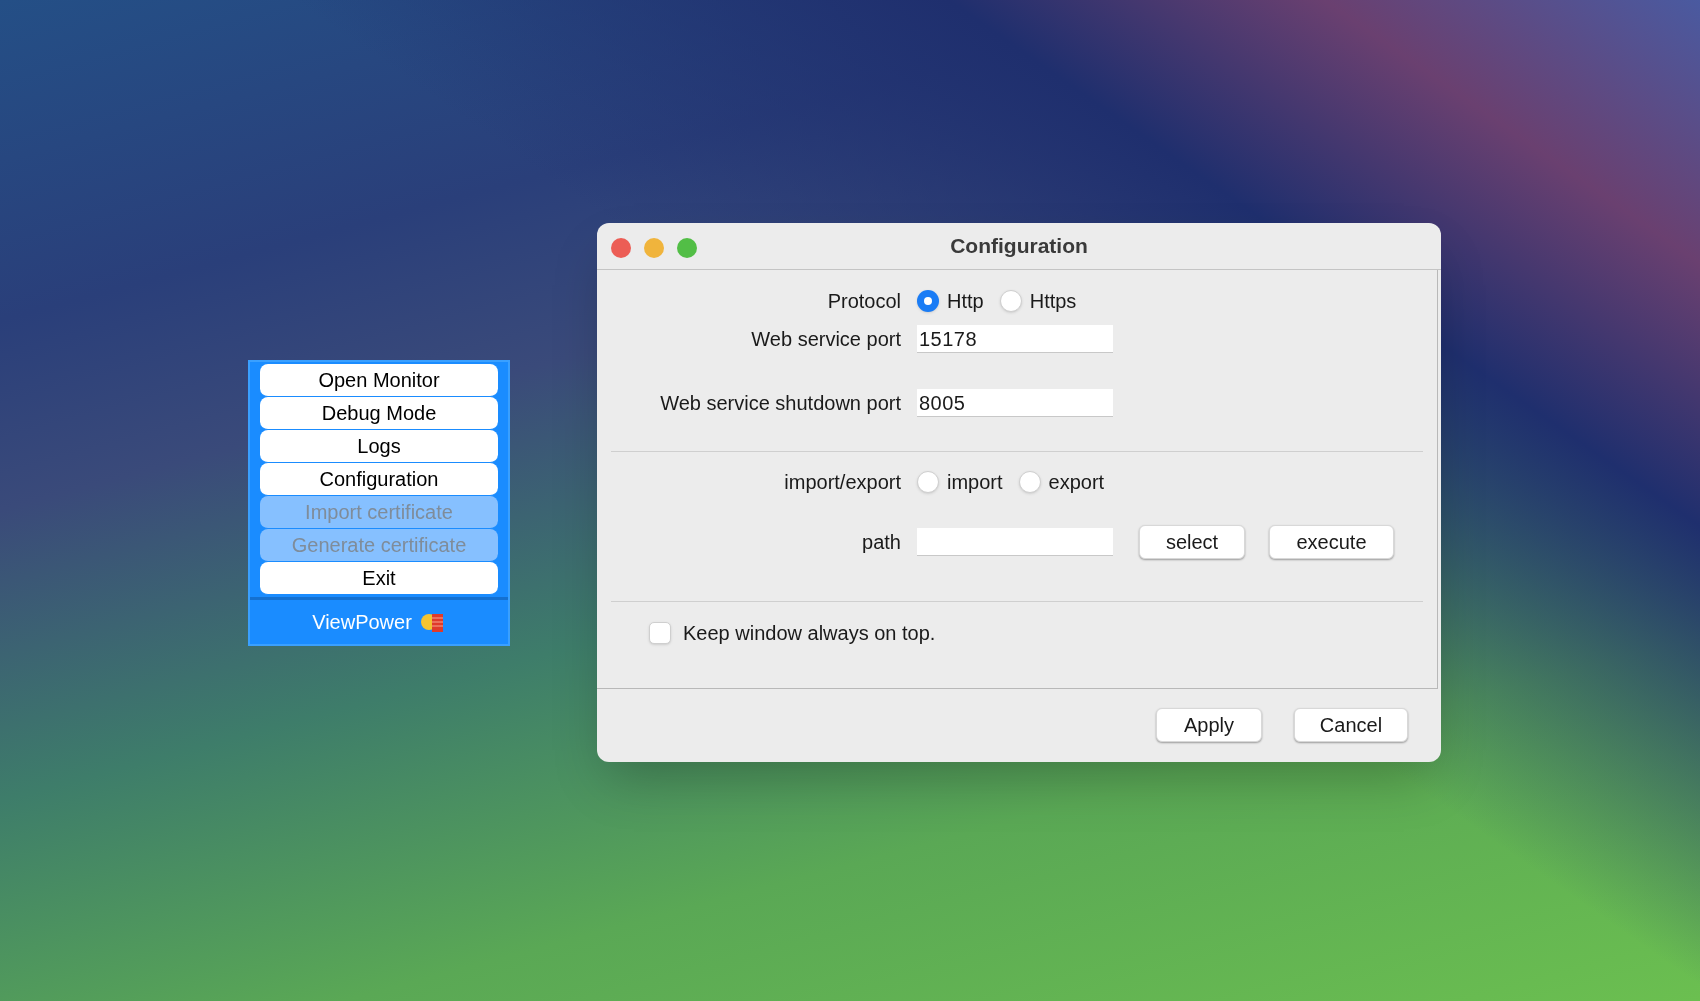 This screenshot has height=1001, width=1700. Describe the element at coordinates (1053, 301) in the screenshot. I see `radio-label: Https` at that location.